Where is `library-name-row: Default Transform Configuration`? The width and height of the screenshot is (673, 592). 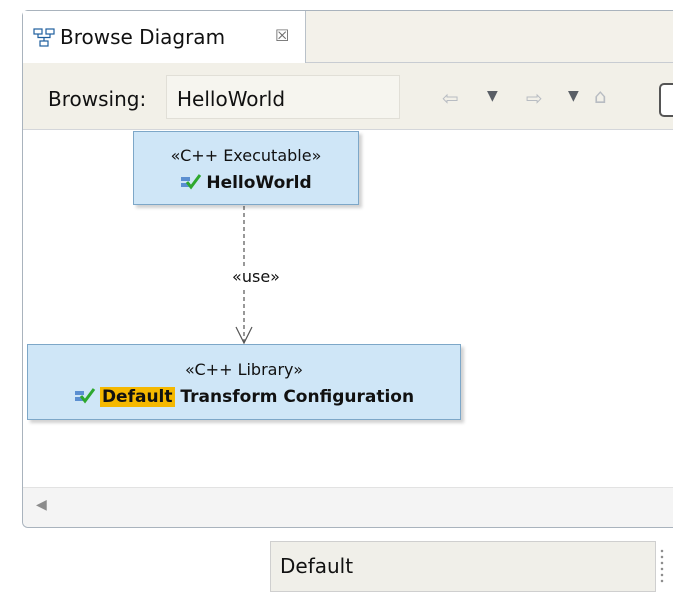 library-name-row: Default Transform Configuration is located at coordinates (244, 397).